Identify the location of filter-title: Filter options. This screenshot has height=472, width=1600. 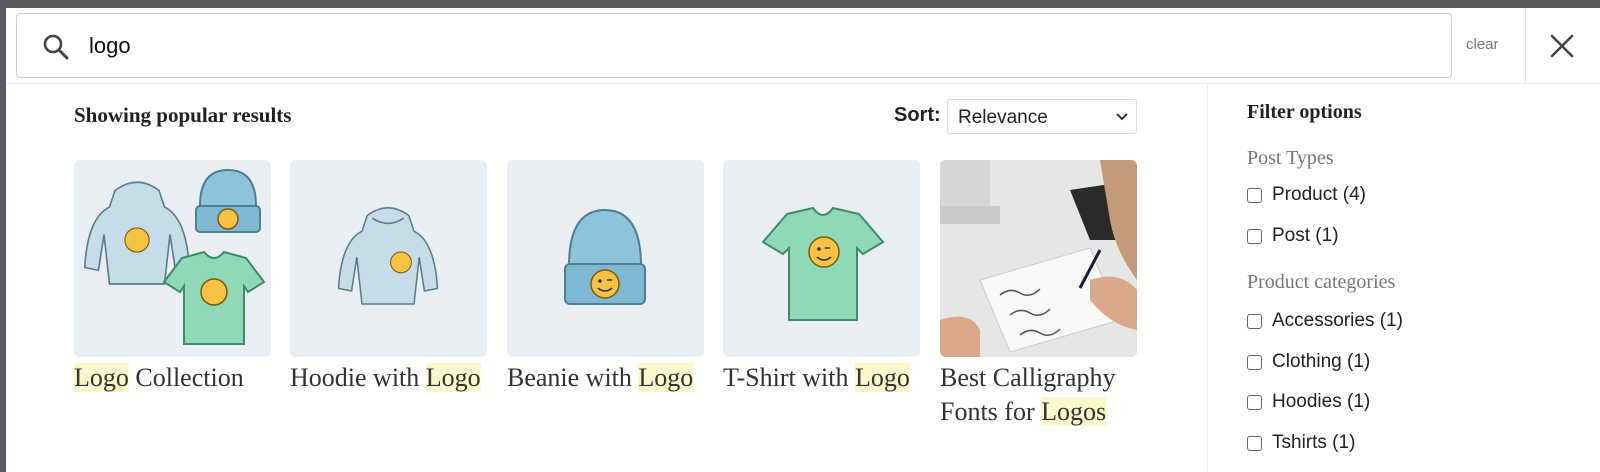
(1304, 112).